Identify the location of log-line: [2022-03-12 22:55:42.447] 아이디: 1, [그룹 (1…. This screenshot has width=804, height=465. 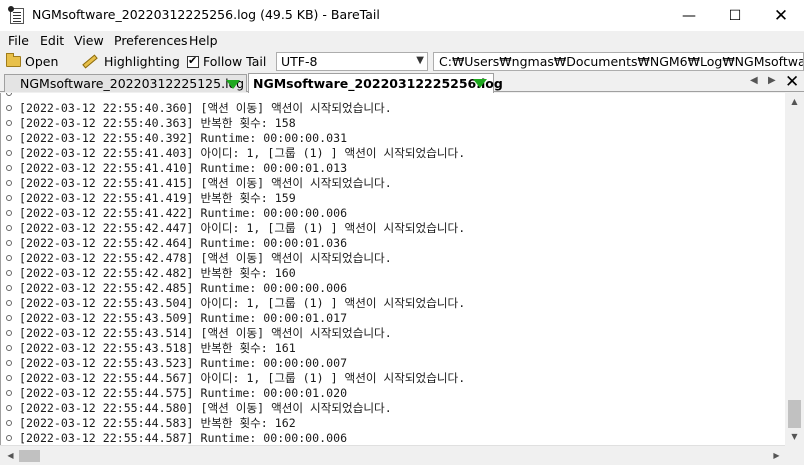
(242, 228).